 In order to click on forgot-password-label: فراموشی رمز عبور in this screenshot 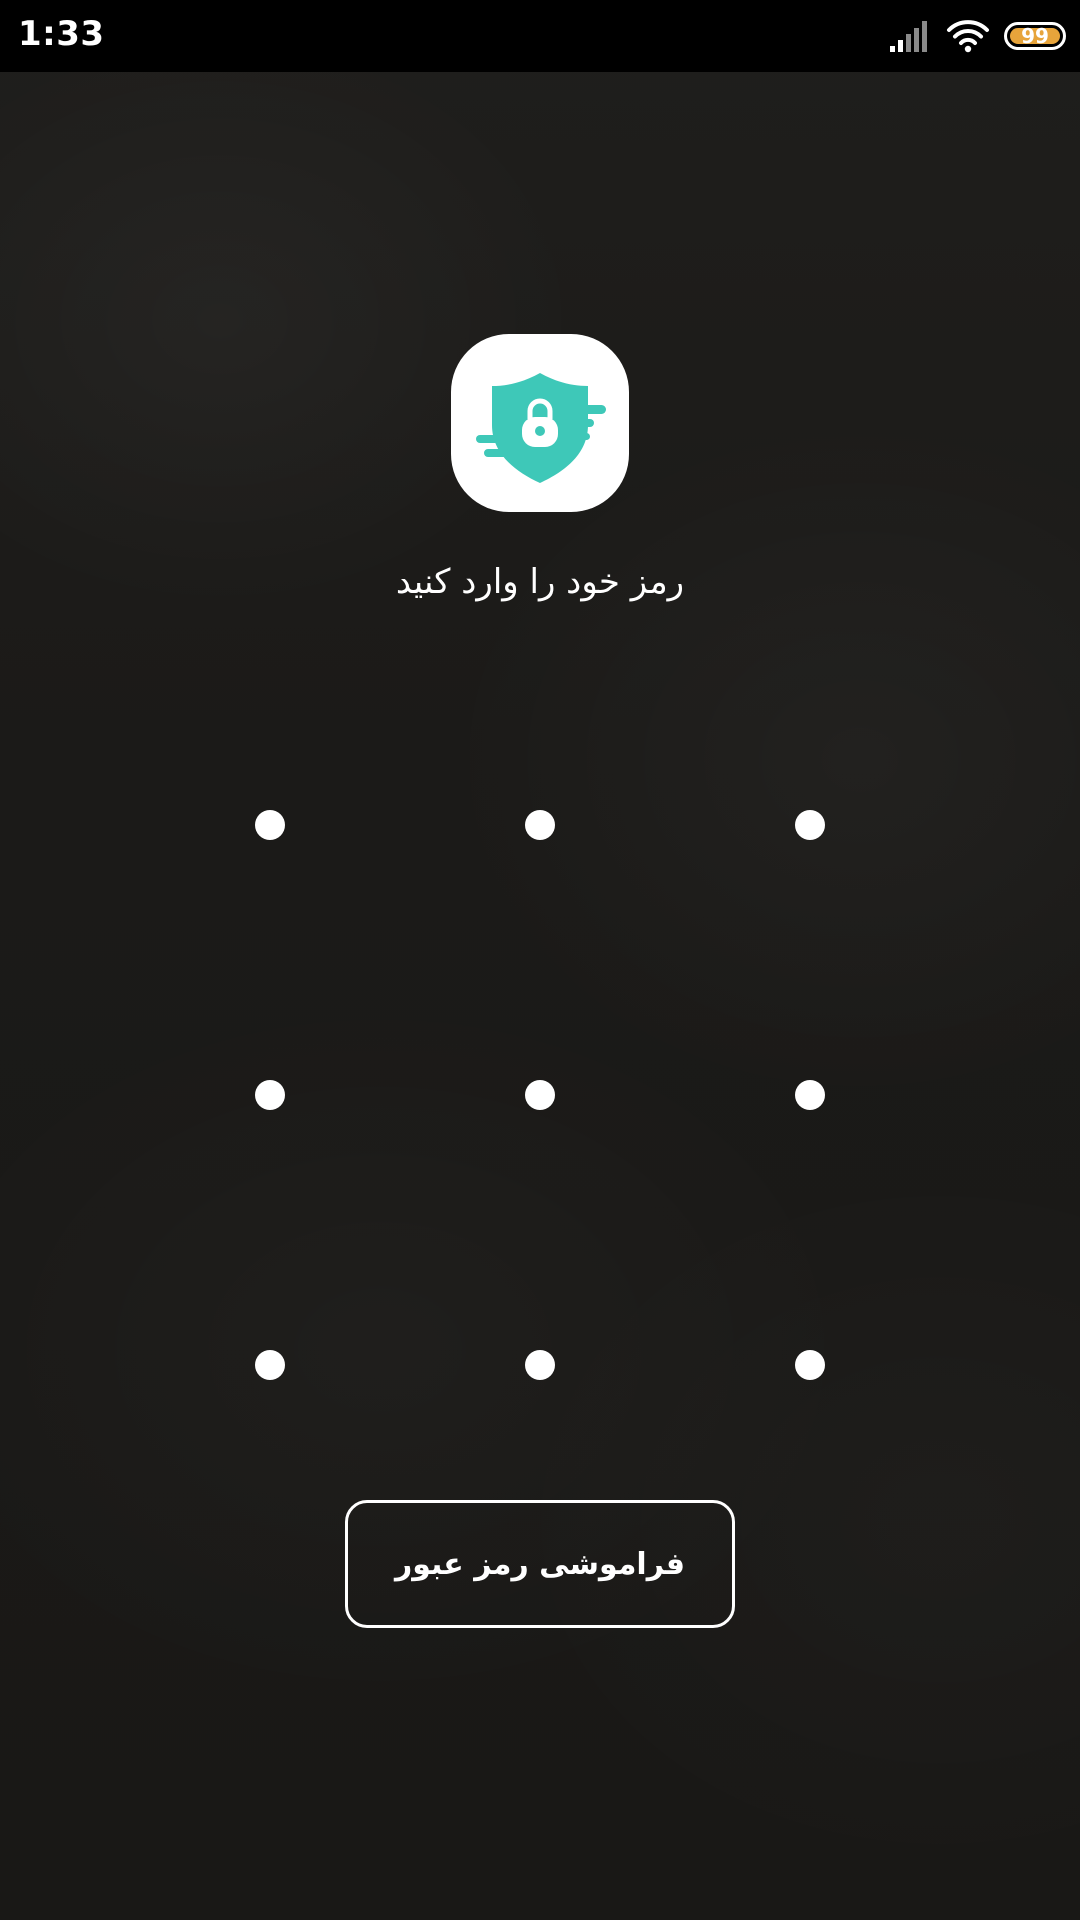, I will do `click(540, 1564)`.